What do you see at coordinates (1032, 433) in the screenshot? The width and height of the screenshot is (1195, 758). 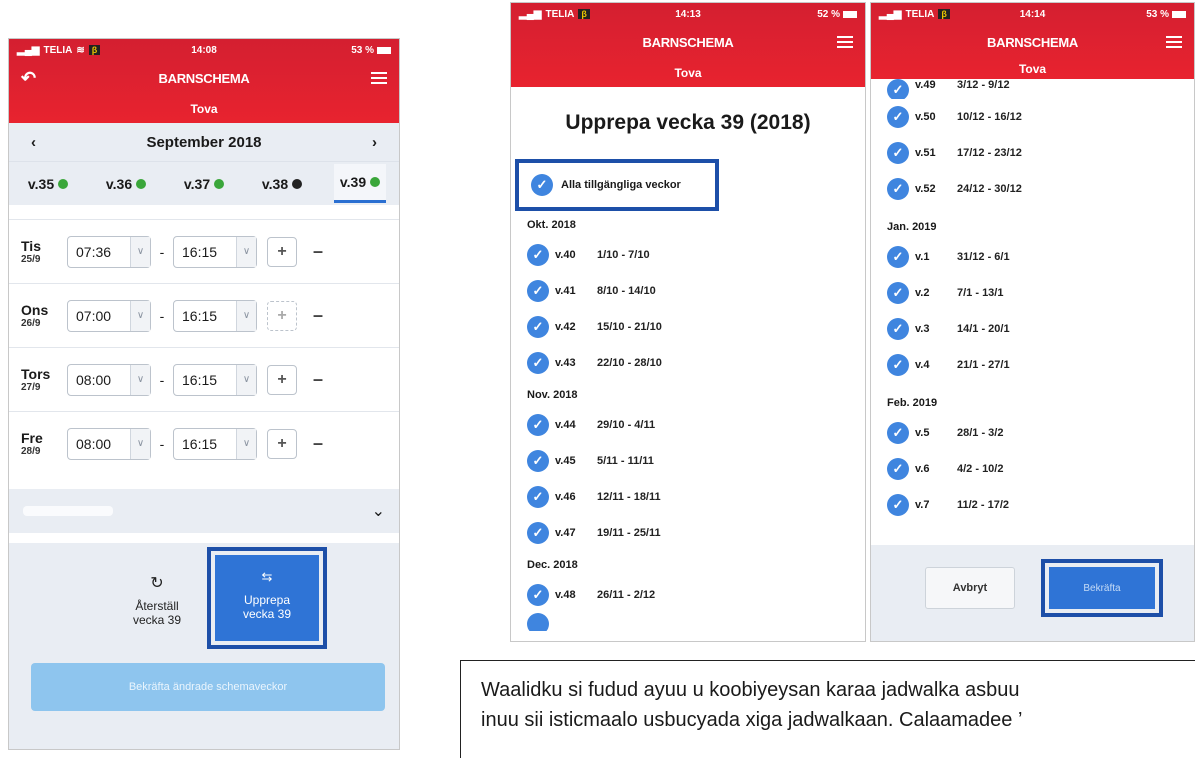 I see `week-checkbox-row: ✓ v.5 28/1 - 3/2` at bounding box center [1032, 433].